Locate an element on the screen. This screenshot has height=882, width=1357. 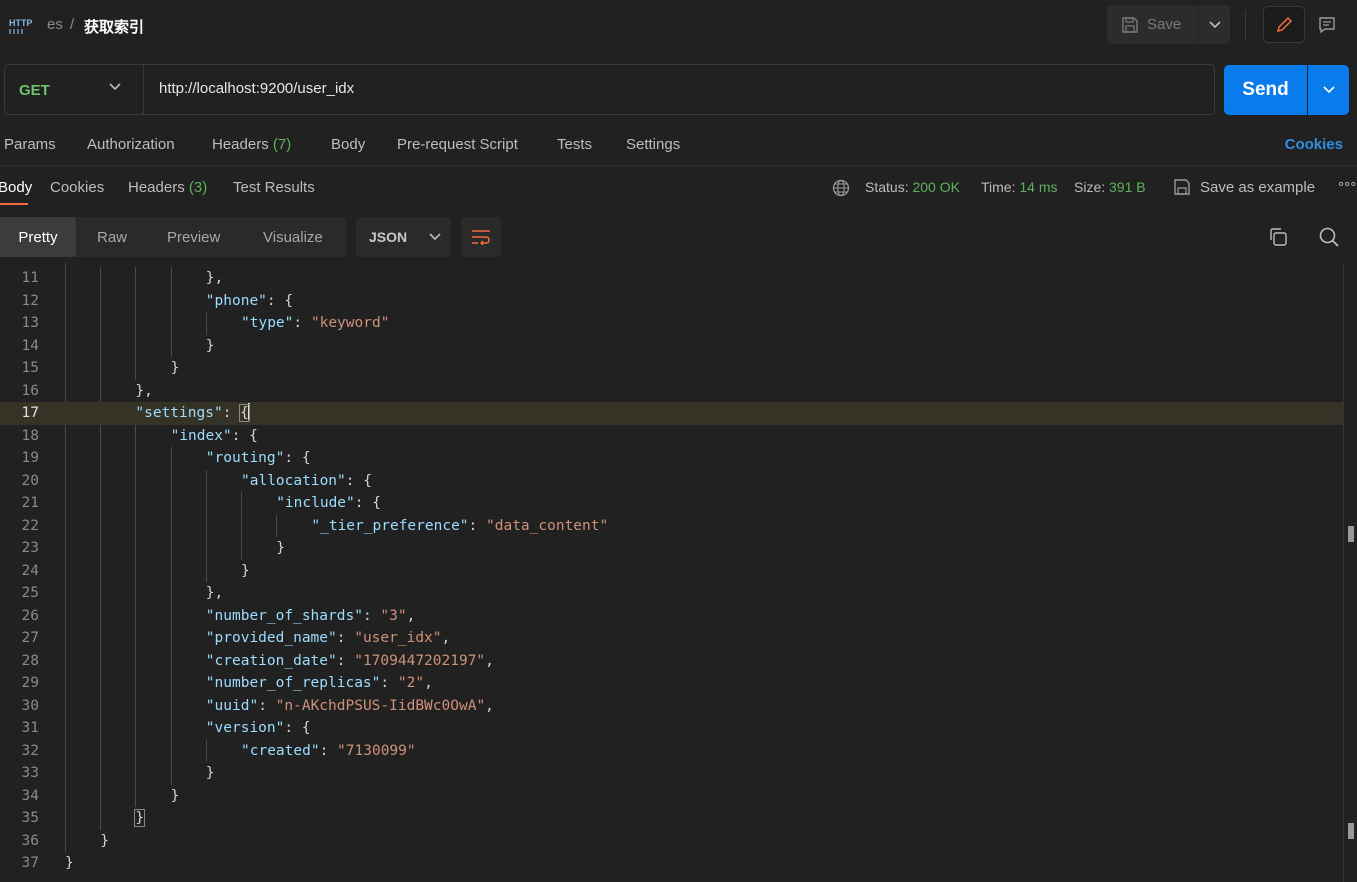
tab-settings: Settings is located at coordinates (653, 144).